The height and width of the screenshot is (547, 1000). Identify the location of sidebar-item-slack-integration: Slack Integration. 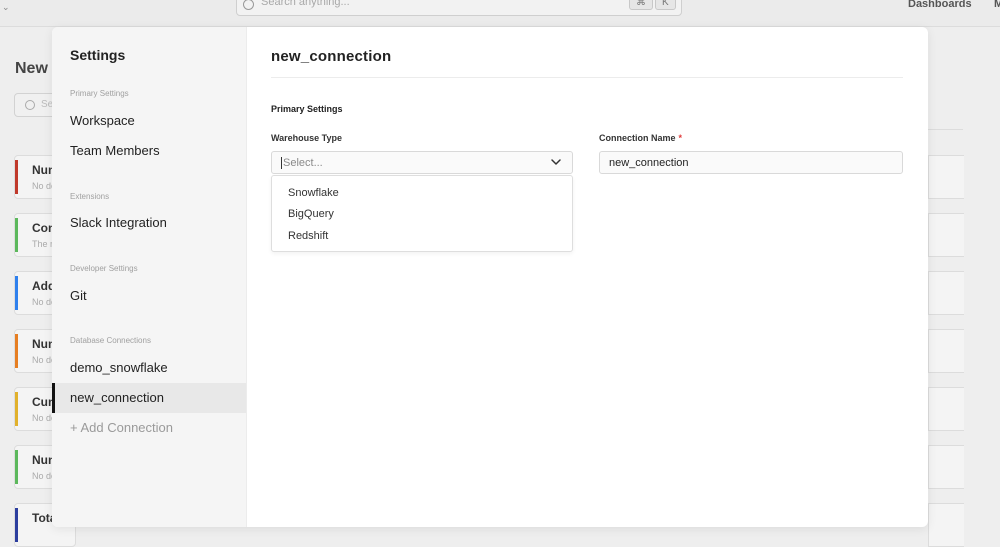
(149, 223).